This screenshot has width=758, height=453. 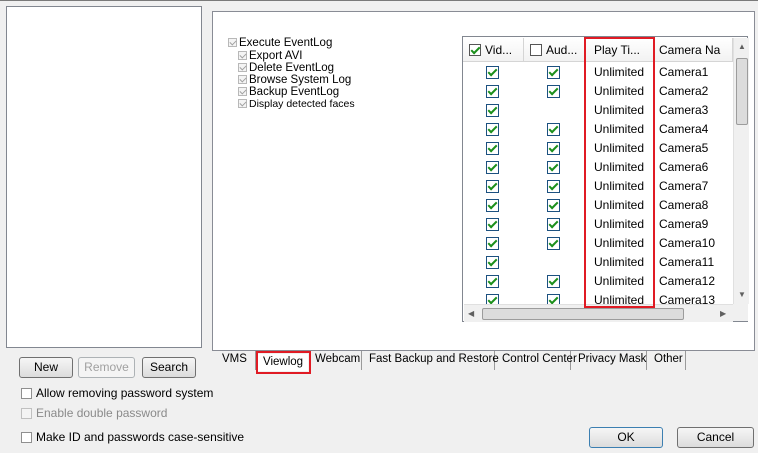 I want to click on column-header-camera-name: Camera Na, so click(x=693, y=50).